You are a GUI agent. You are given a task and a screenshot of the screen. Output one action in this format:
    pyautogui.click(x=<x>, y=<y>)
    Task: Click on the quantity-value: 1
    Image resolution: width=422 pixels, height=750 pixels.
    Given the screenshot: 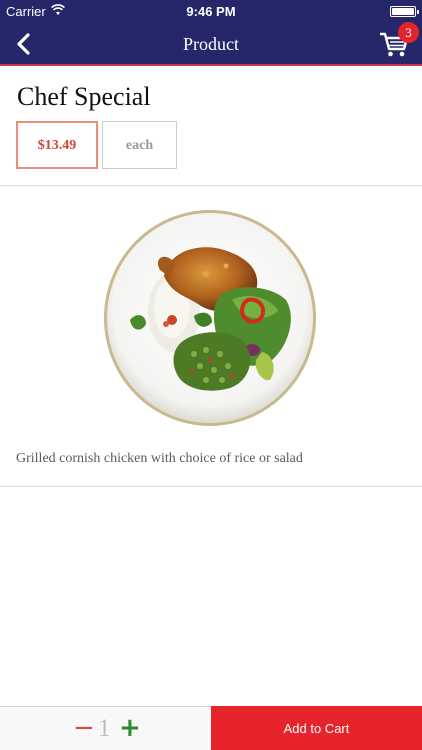 What is the action you would take?
    pyautogui.click(x=104, y=728)
    